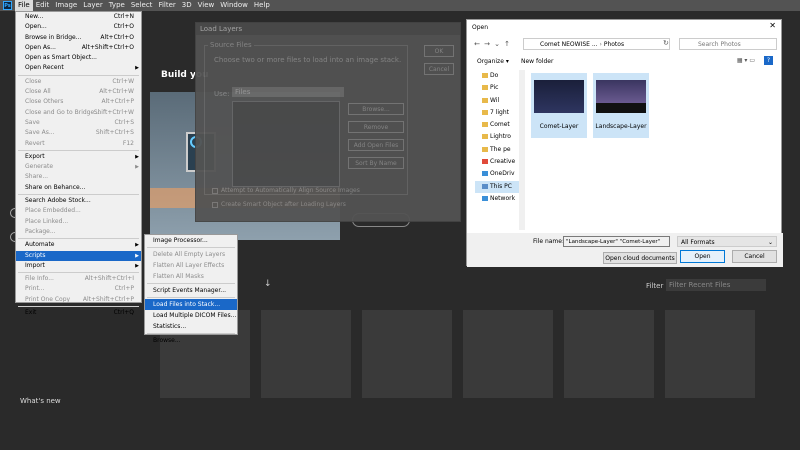  What do you see at coordinates (78, 279) in the screenshot?
I see `file-menu-item: File Info... Alt+Shift+Ctrl+I` at bounding box center [78, 279].